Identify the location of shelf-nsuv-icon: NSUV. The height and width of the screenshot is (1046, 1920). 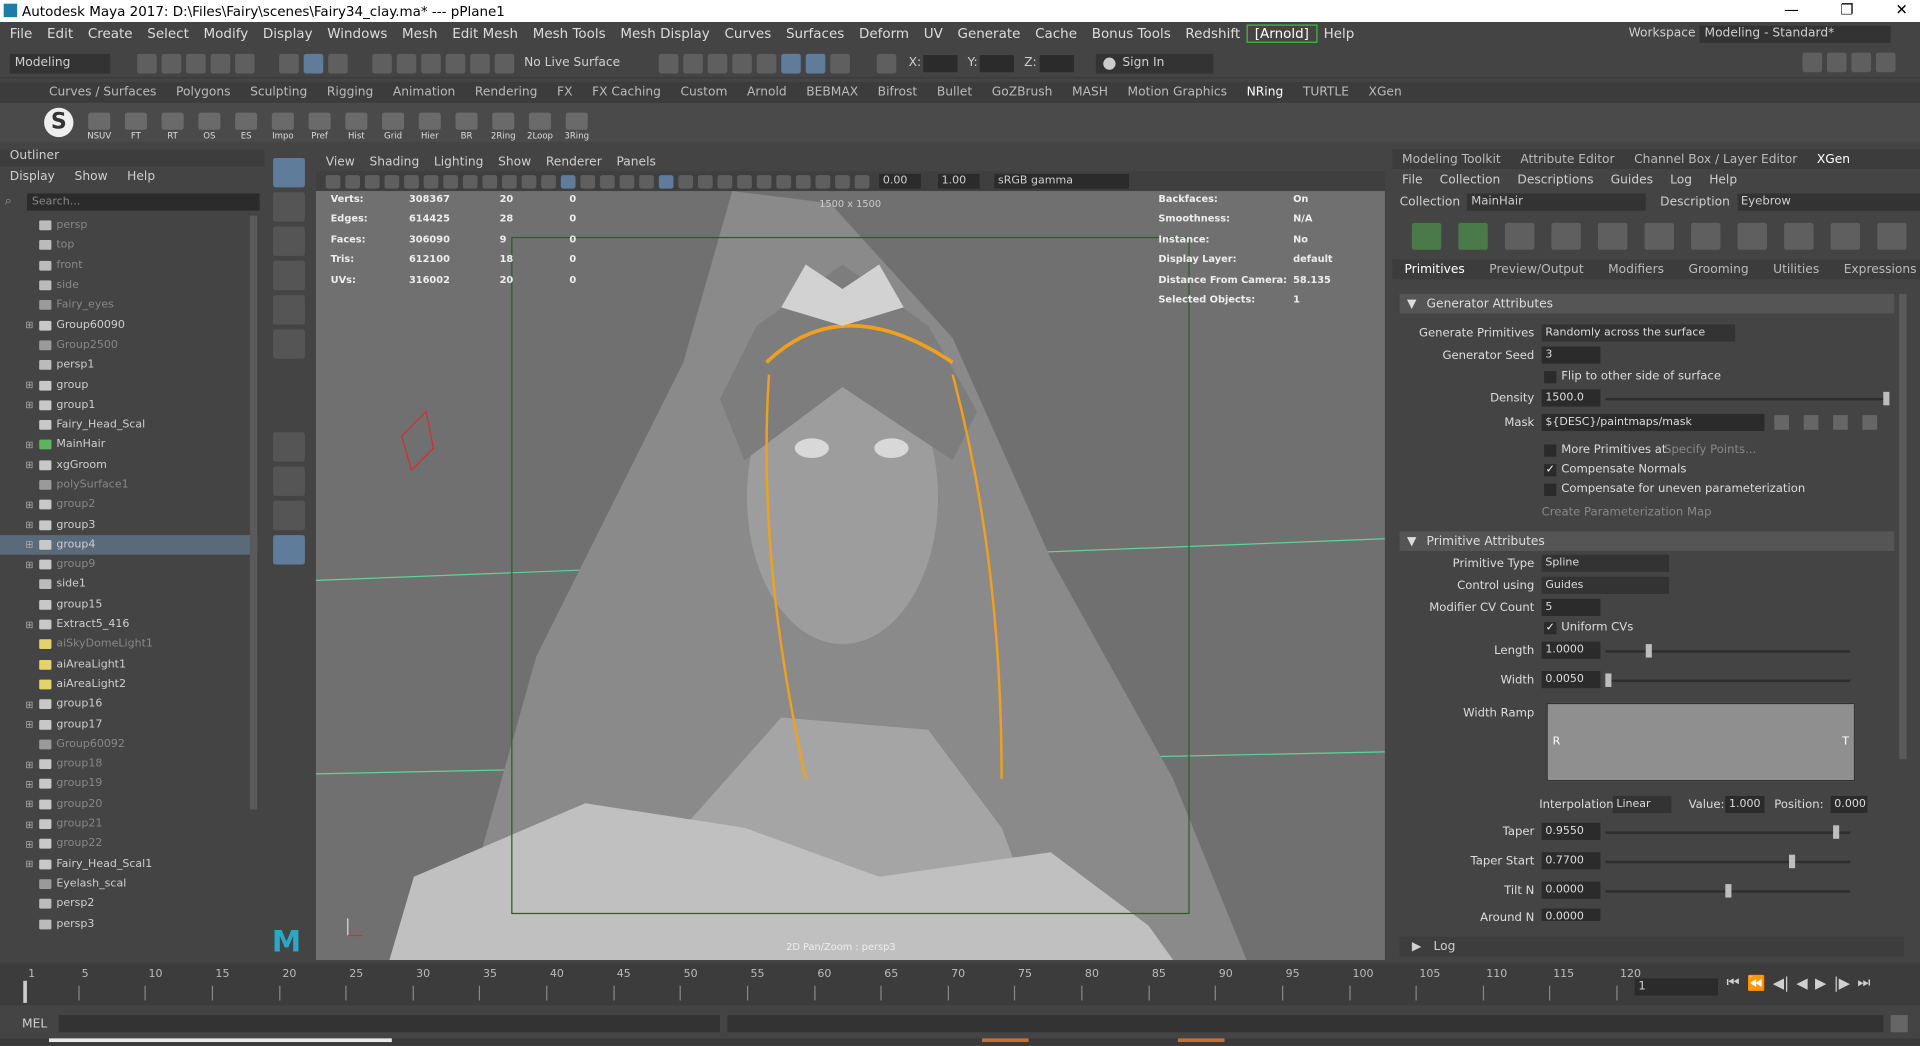
(99, 122).